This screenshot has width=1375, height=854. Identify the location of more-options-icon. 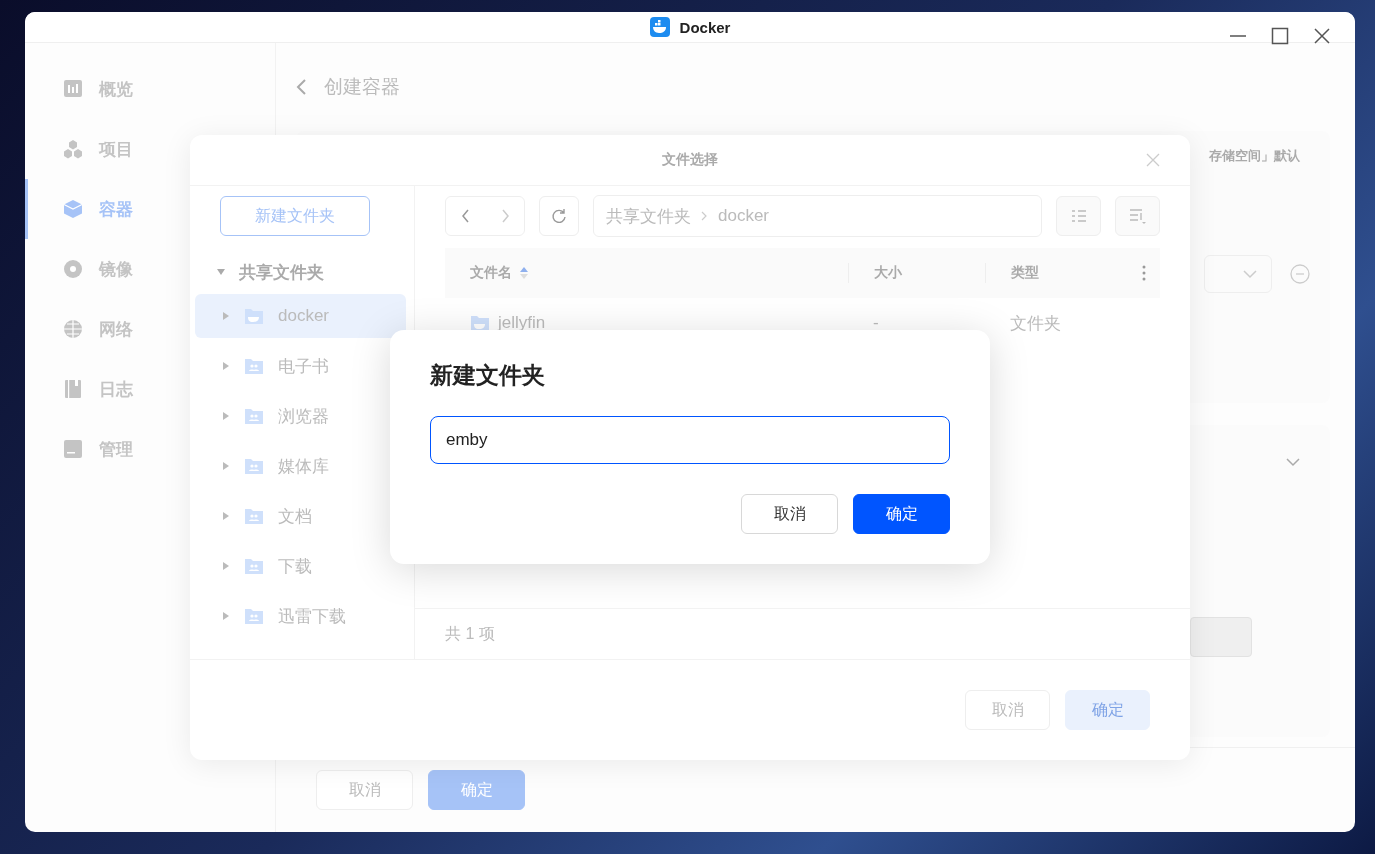
(1144, 273).